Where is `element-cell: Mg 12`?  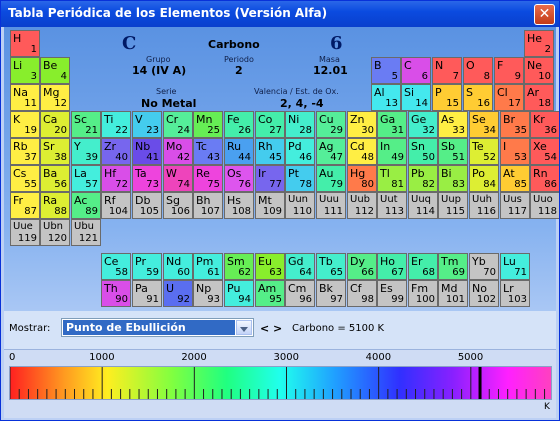
element-cell: Mg 12 is located at coordinates (55, 97).